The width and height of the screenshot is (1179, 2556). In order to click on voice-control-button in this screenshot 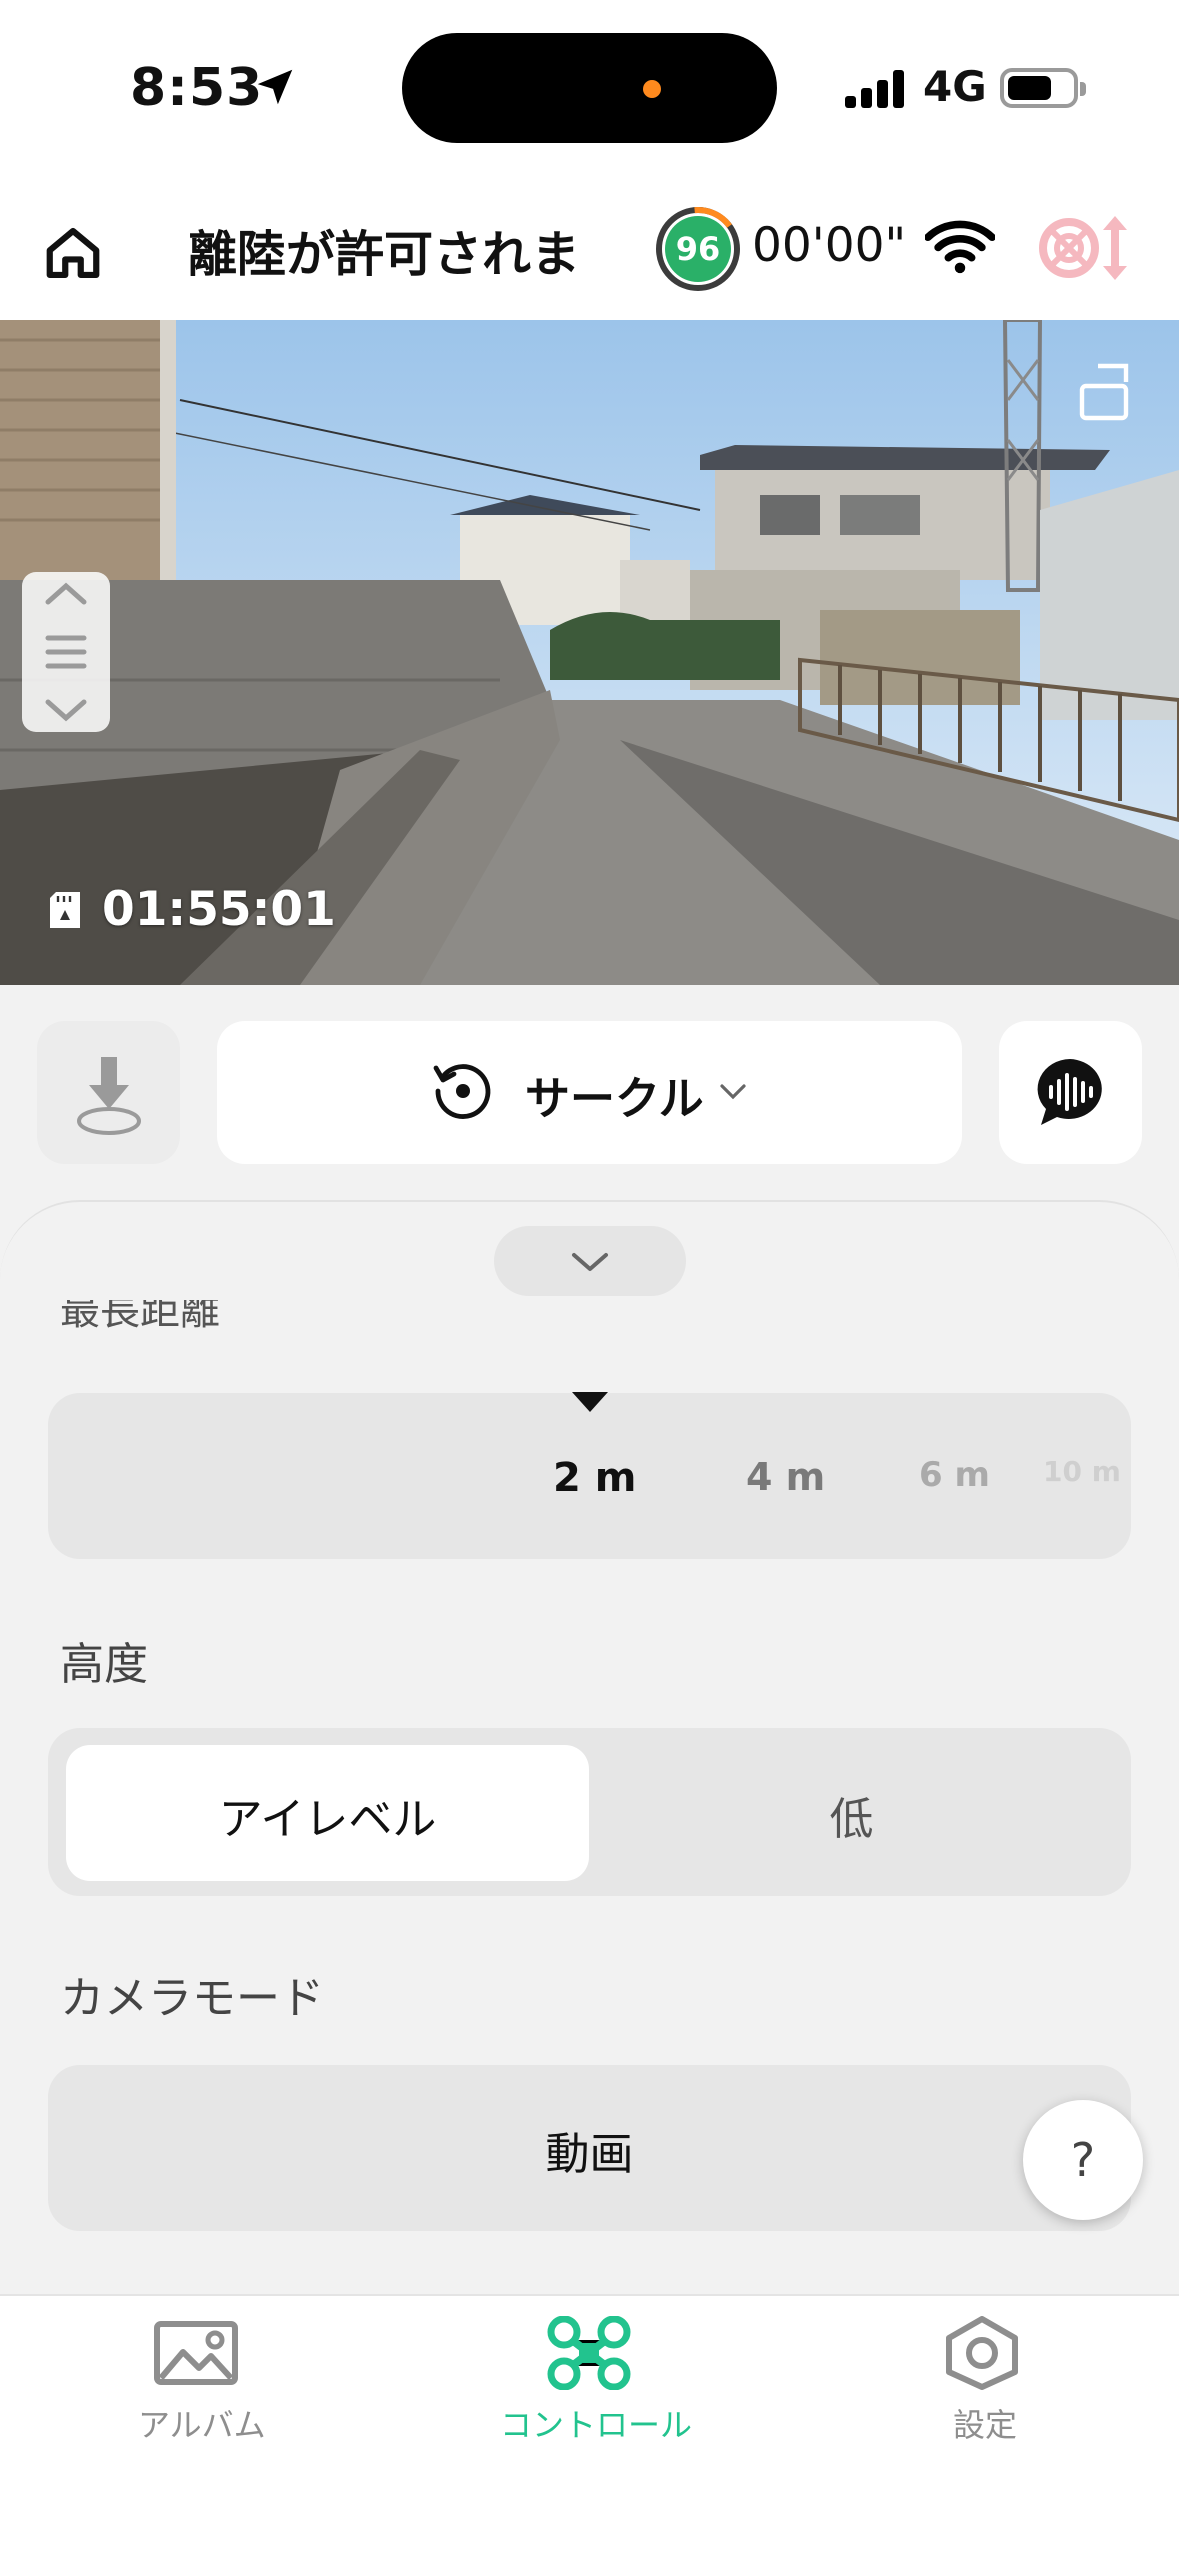, I will do `click(1070, 1092)`.